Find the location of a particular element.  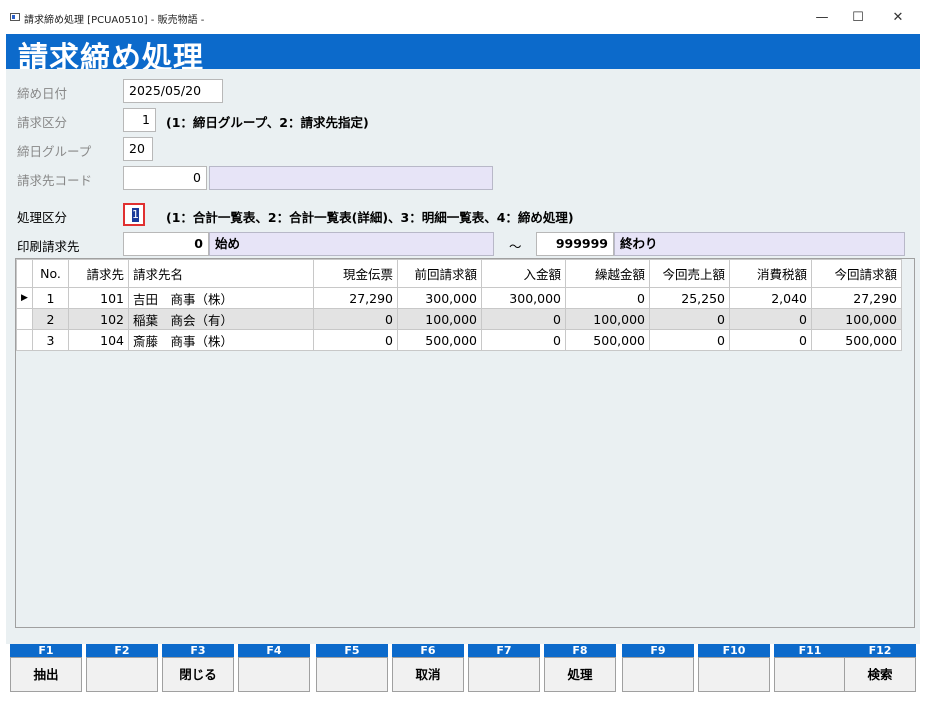

current-row-indicator-icon: ▶ is located at coordinates (24, 298).